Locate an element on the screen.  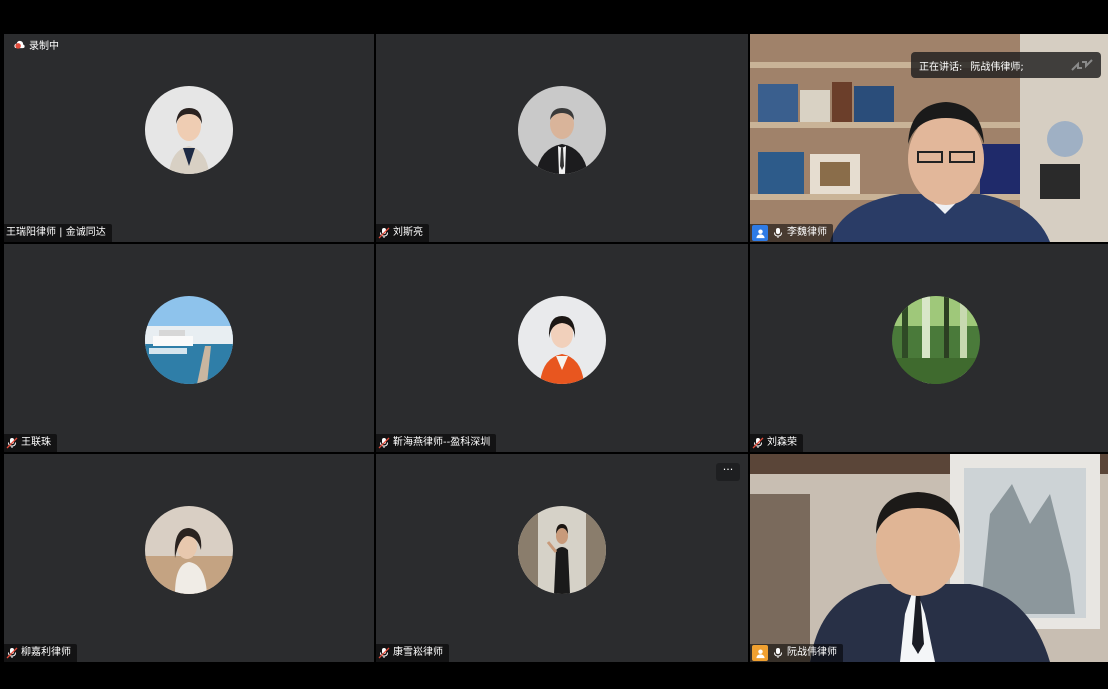
participant-tile-8: 康雪崧律师 is located at coordinates (562, 558).